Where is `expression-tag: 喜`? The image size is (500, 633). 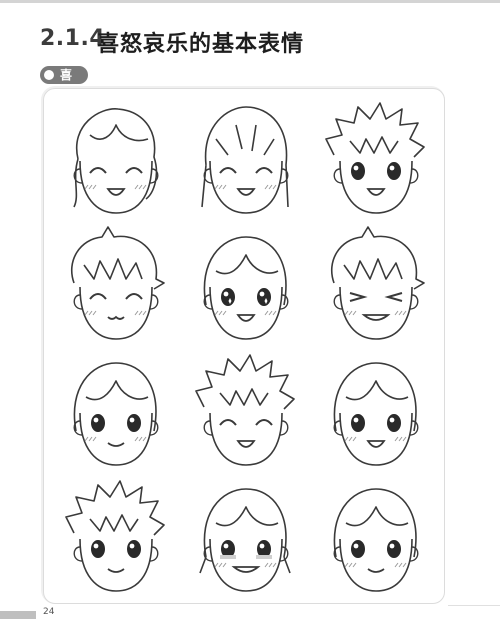 expression-tag: 喜 is located at coordinates (64, 75).